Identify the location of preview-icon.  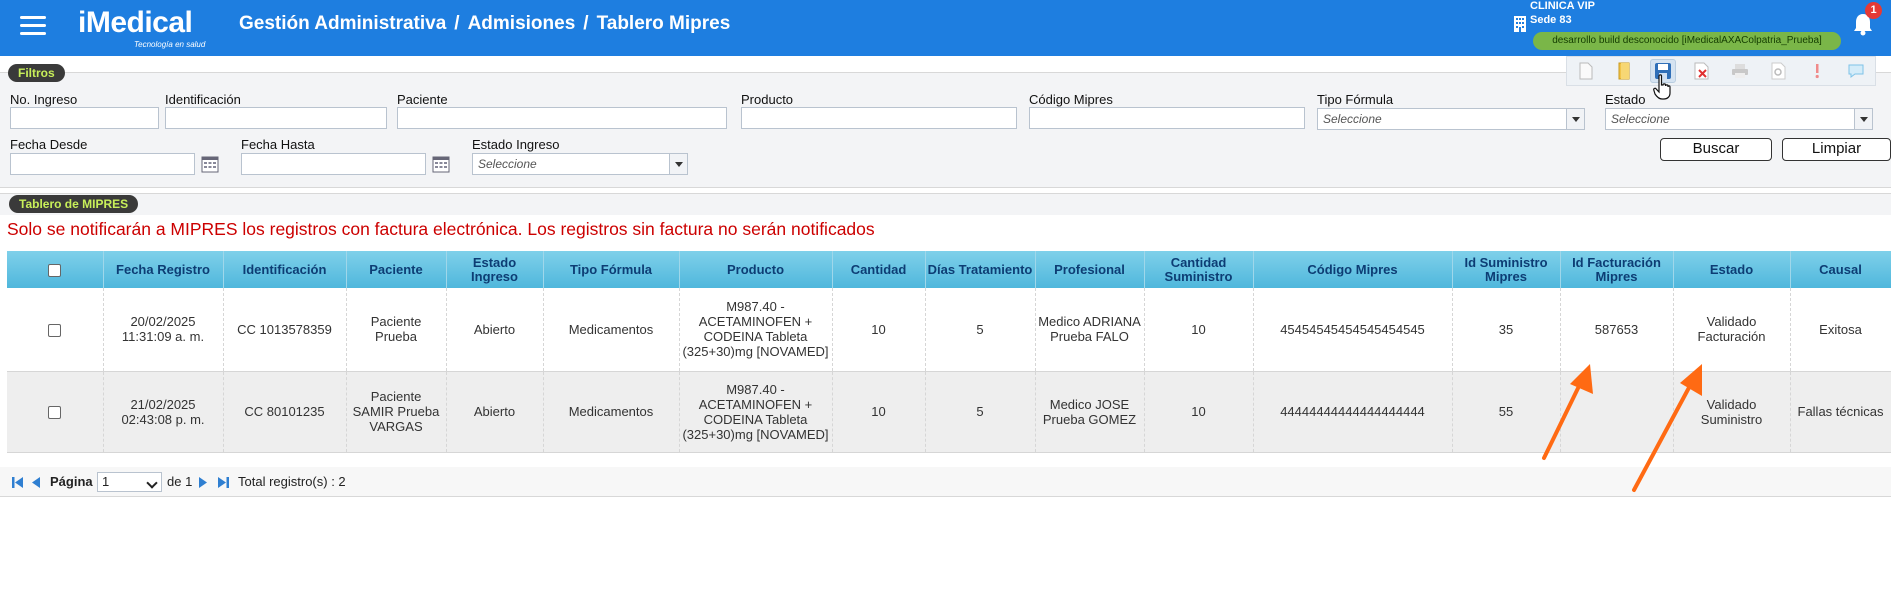
(1779, 71).